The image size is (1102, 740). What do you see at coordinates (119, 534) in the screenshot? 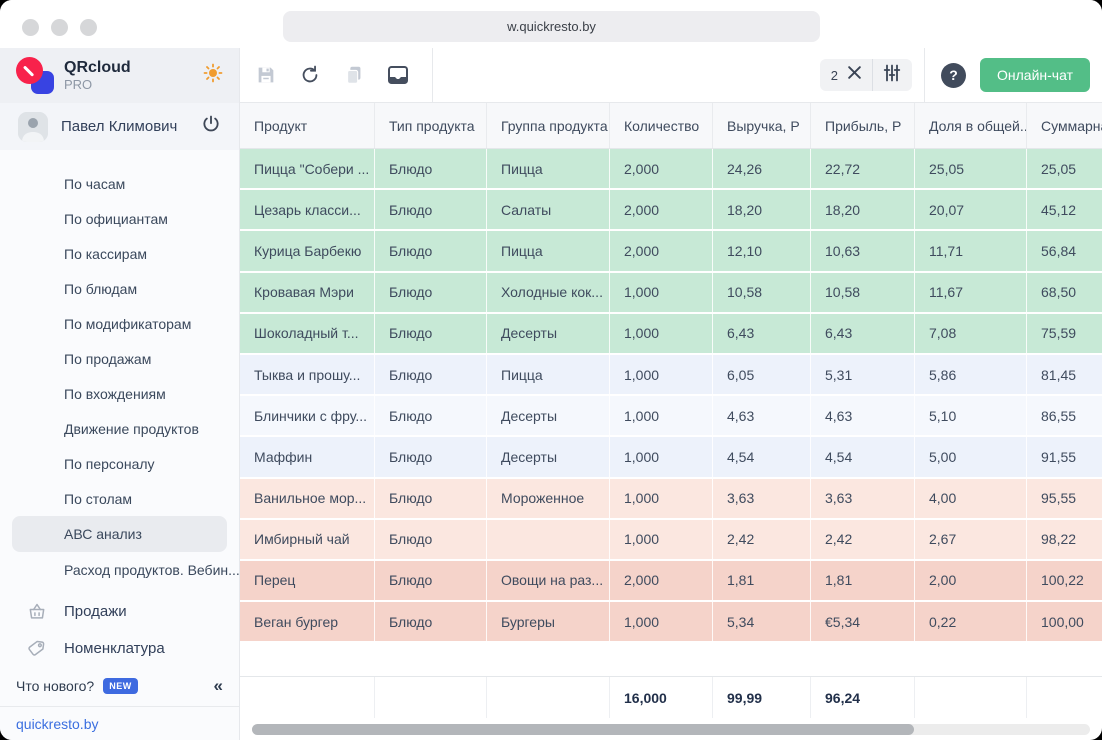
I see `sidebar-item: АВС анализ` at bounding box center [119, 534].